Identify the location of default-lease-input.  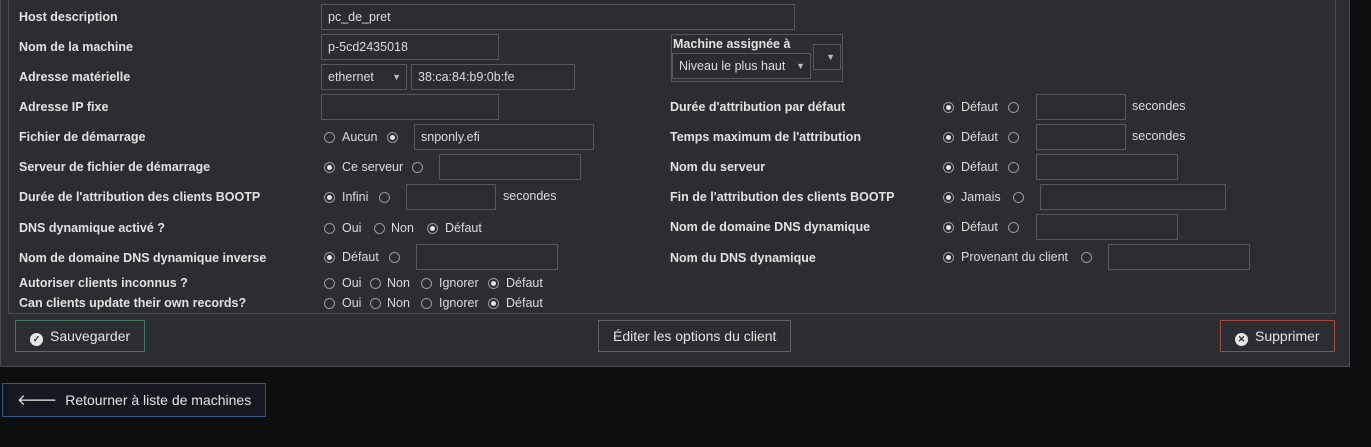
(1081, 107).